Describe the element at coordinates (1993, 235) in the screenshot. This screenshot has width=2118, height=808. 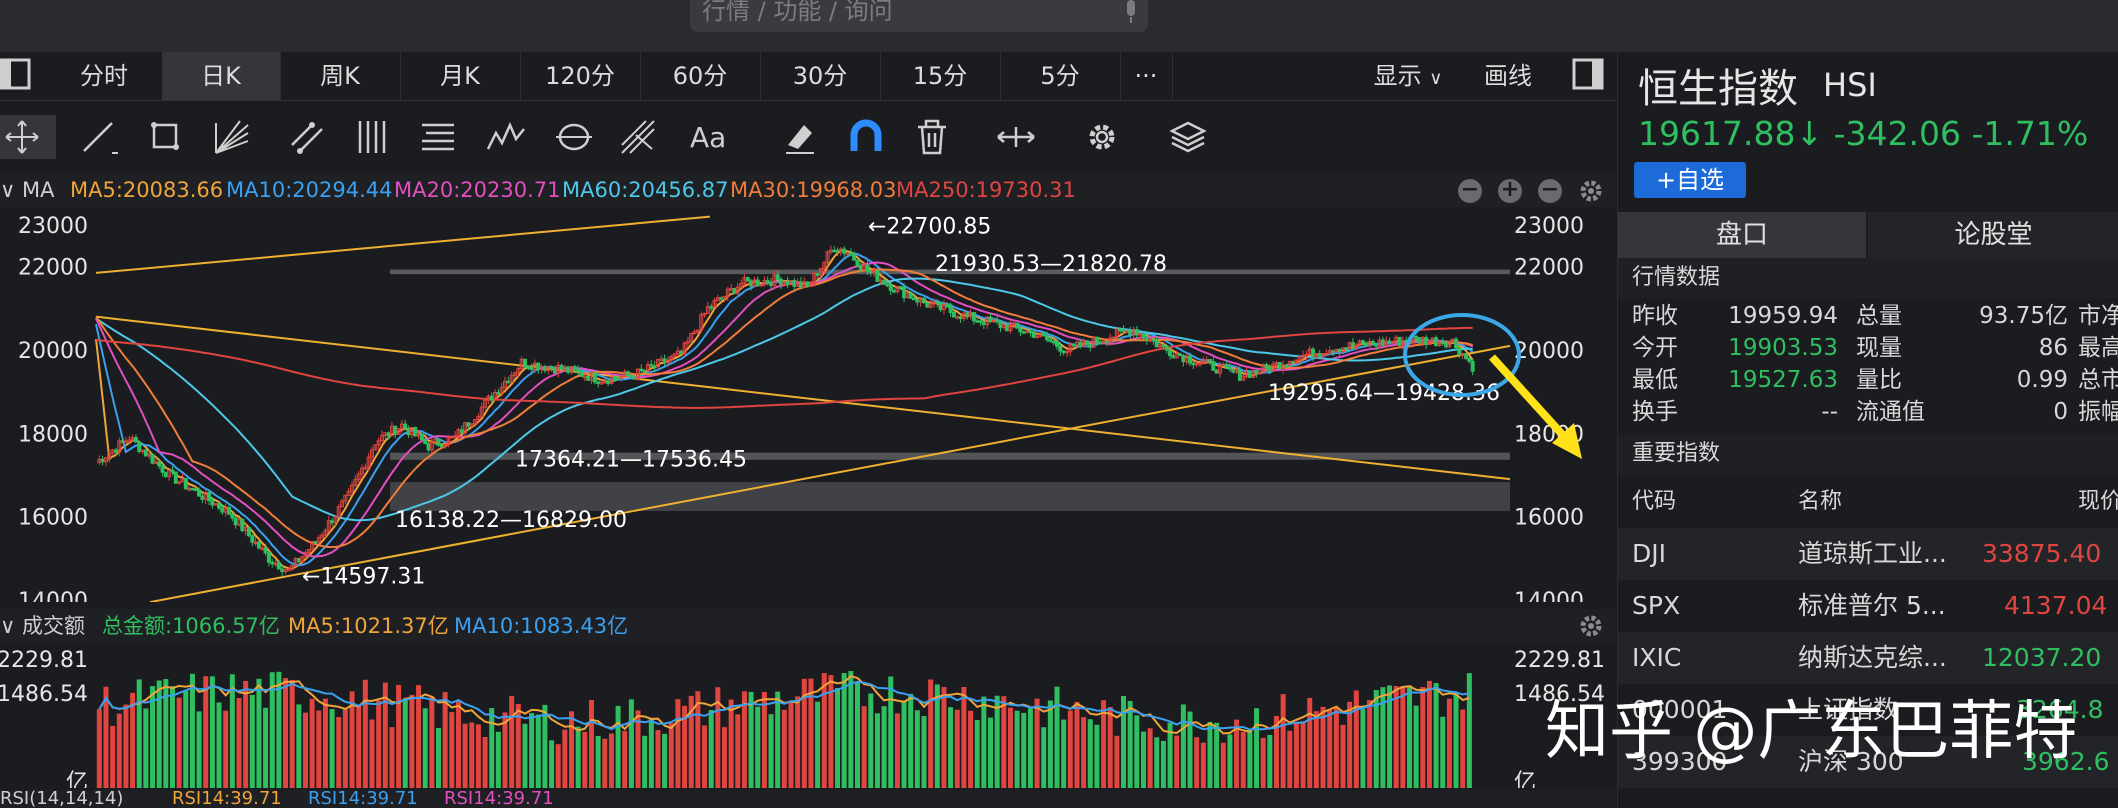
I see `tab-forum: 论股堂` at that location.